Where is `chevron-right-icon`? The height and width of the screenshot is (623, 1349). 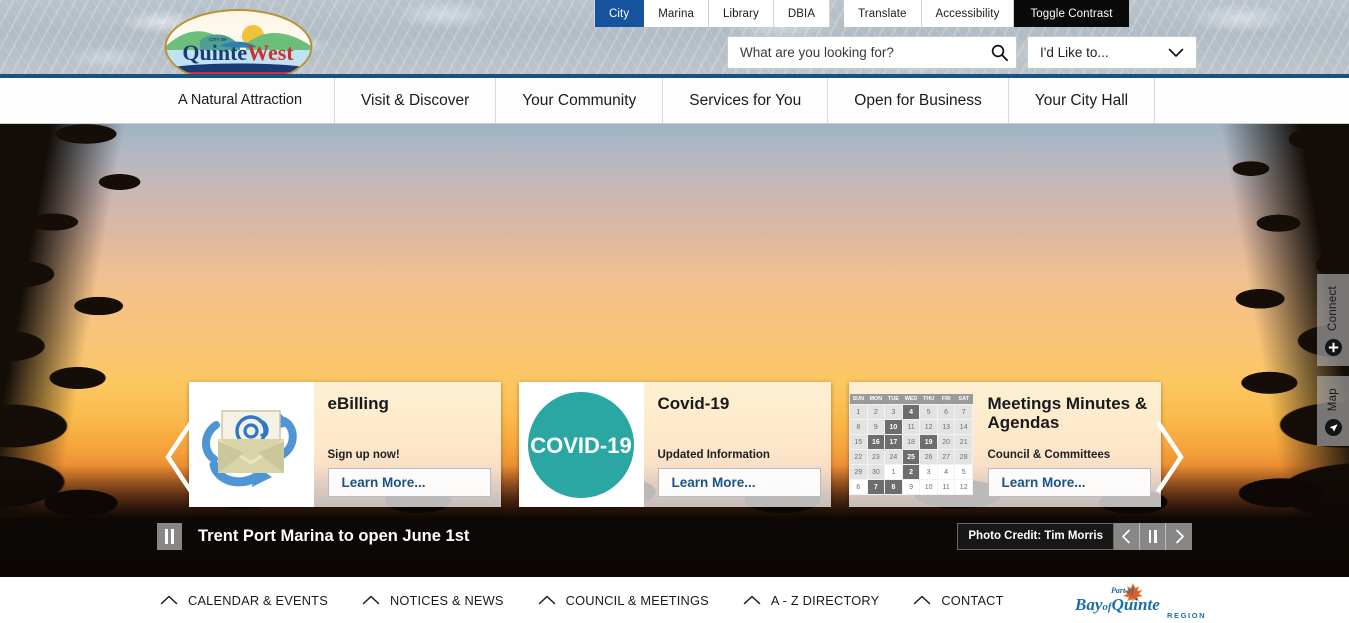
chevron-right-icon is located at coordinates (1179, 536).